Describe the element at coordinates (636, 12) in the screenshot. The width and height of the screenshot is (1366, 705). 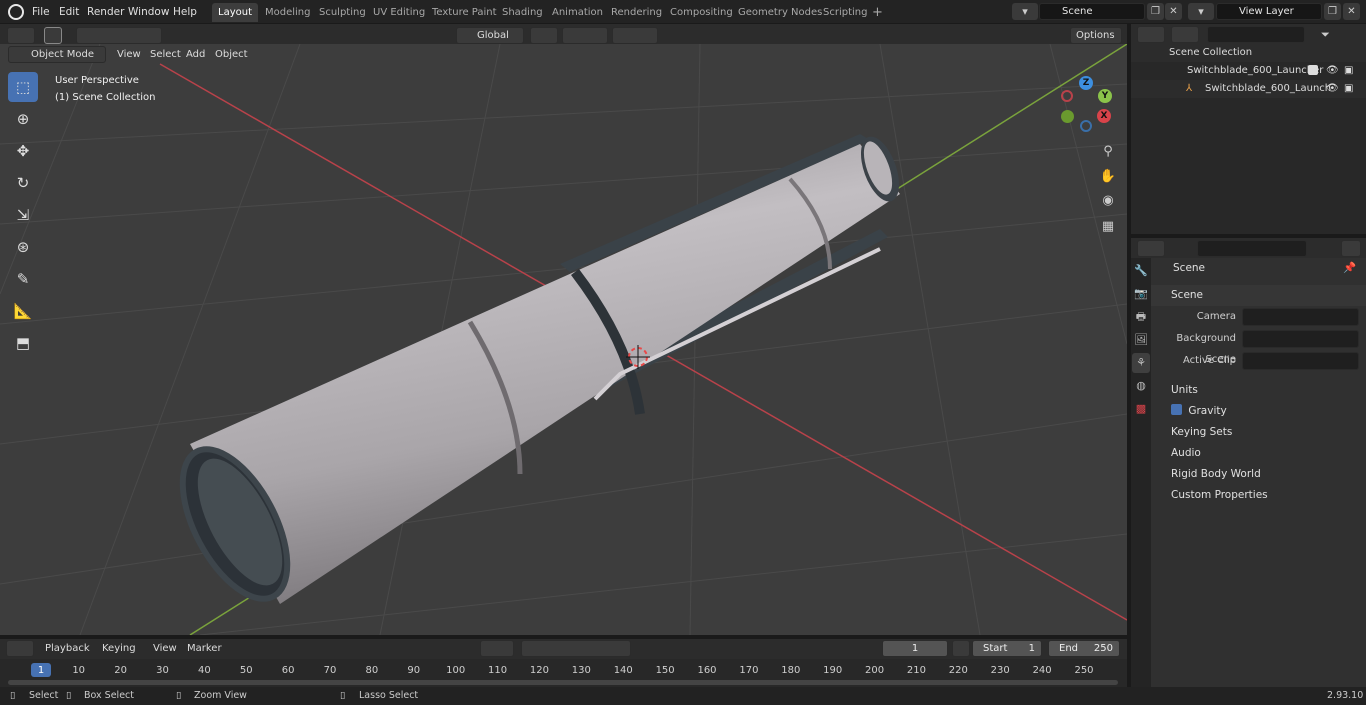
I see `tab-rendering: Rendering` at that location.